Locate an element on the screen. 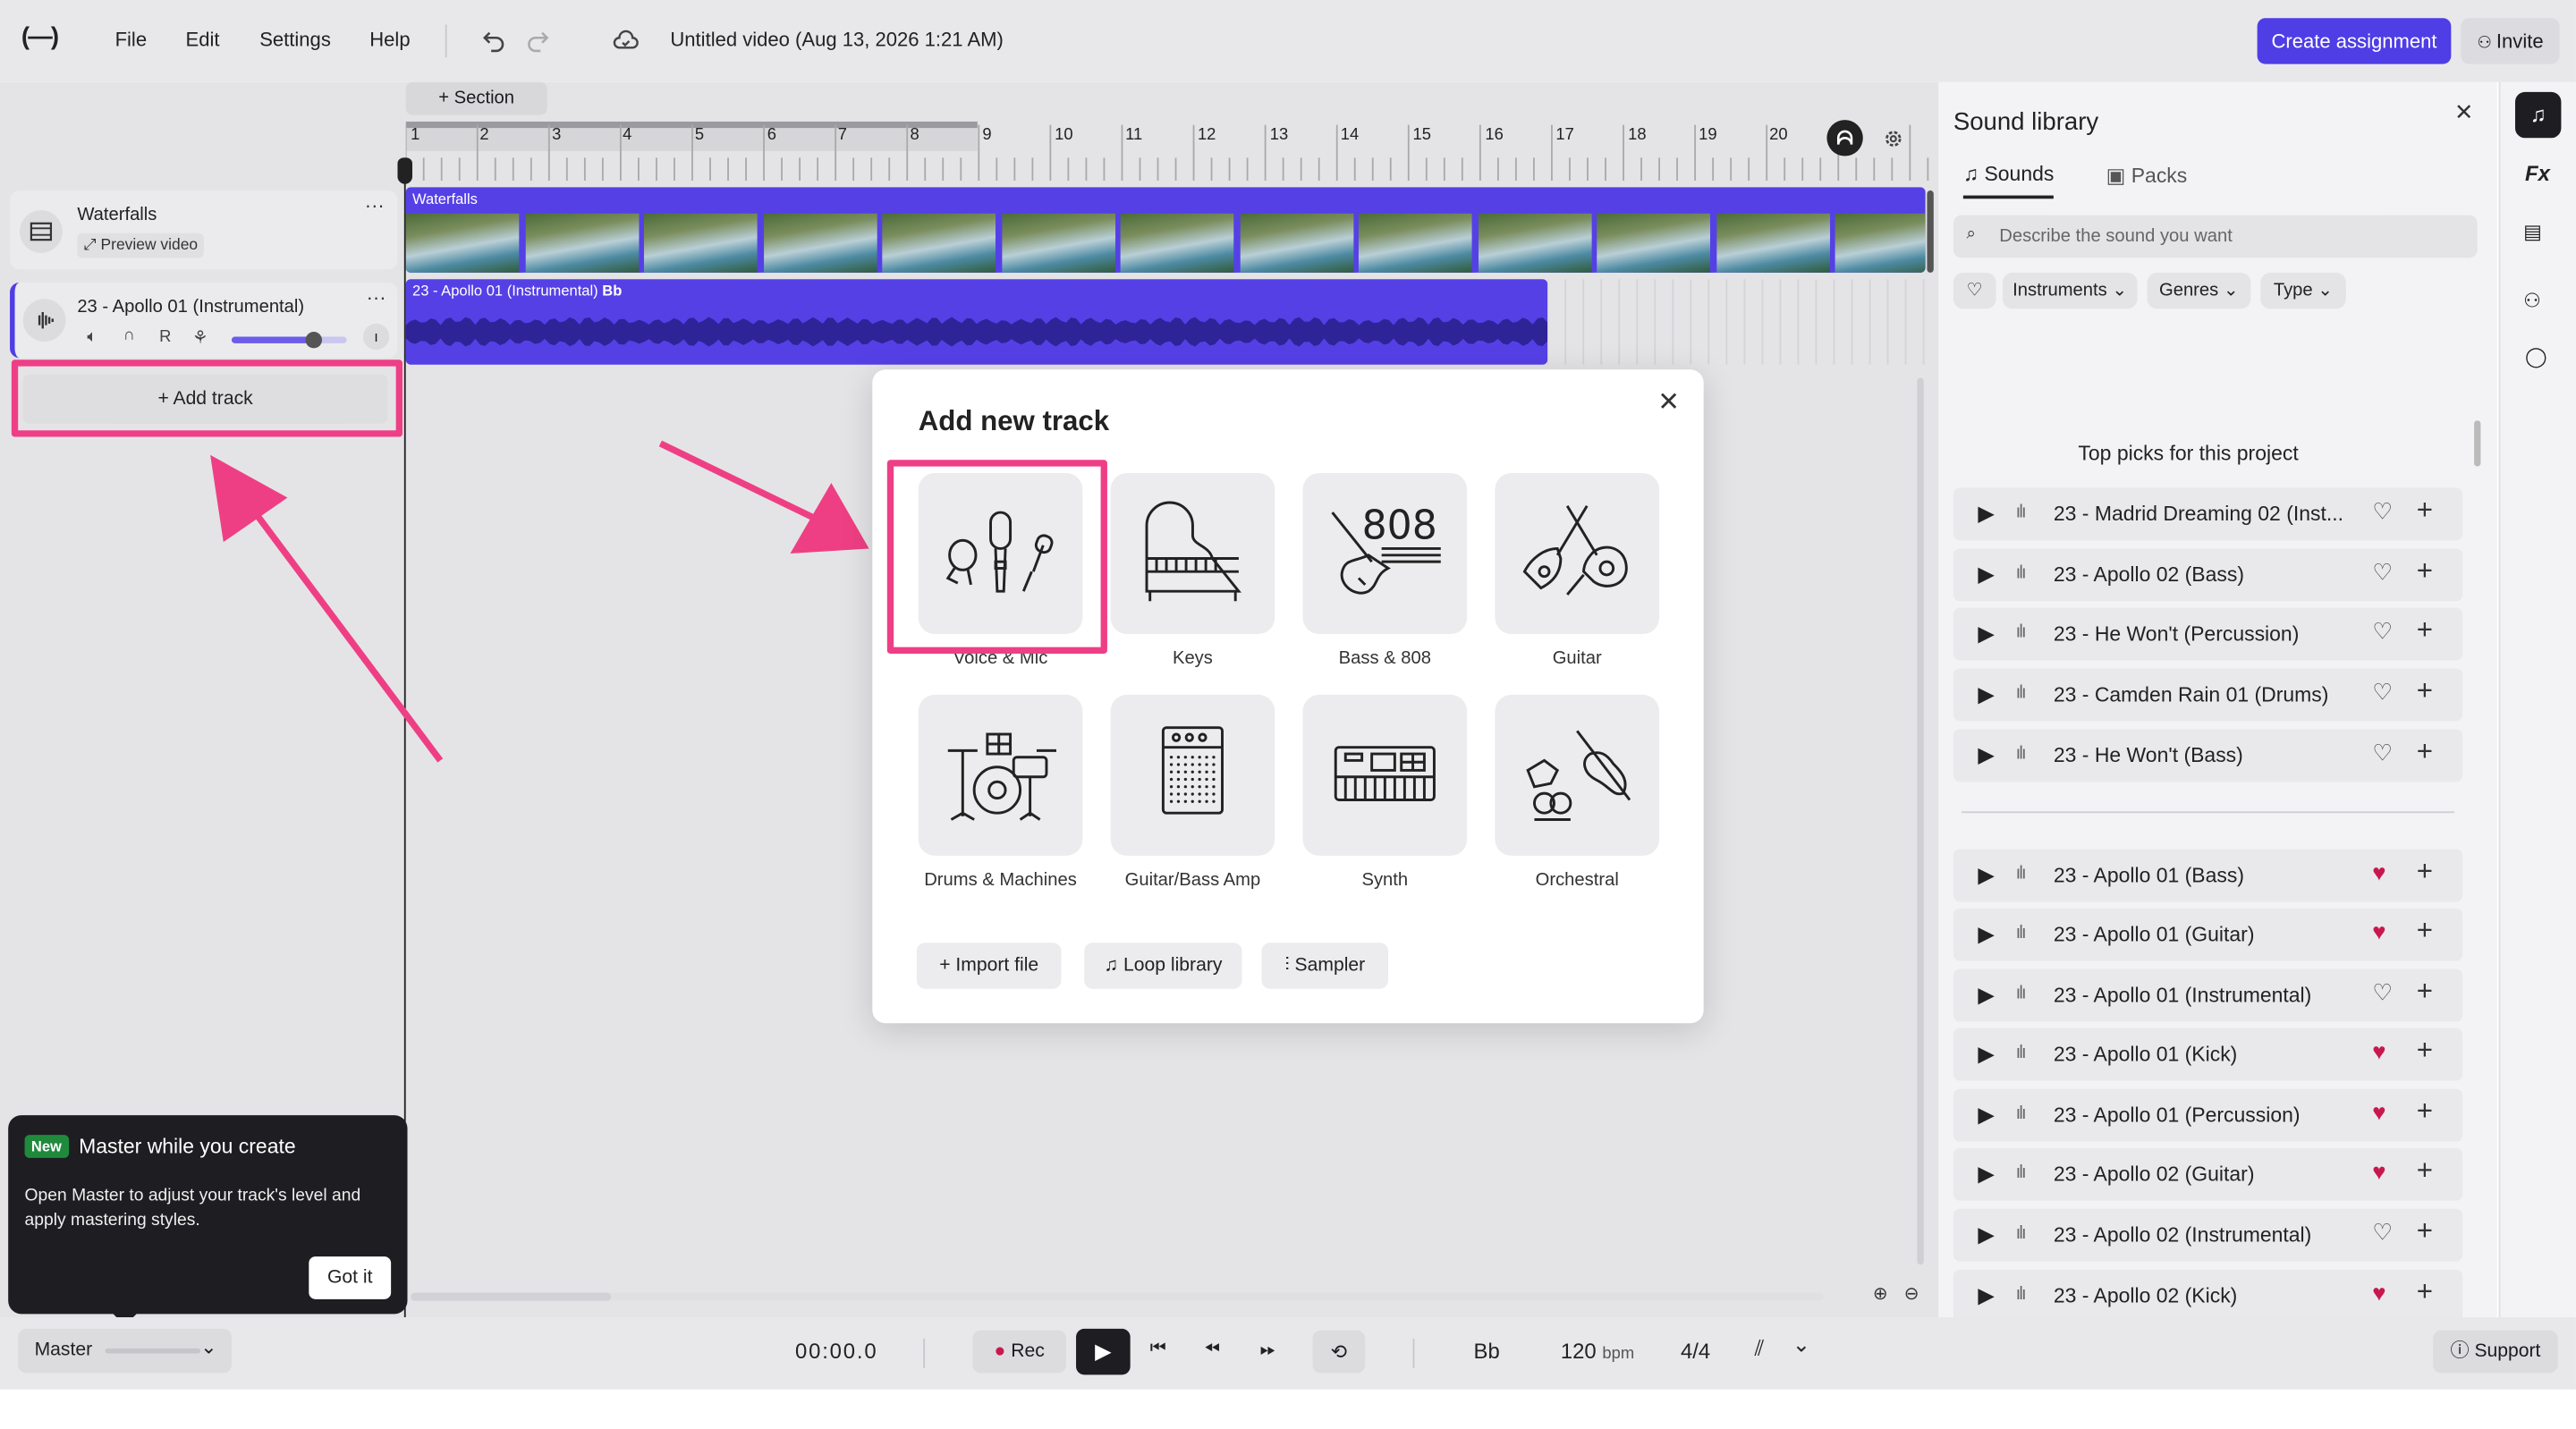 This screenshot has width=2576, height=1429. invite-button: ⚇ Invite is located at coordinates (2510, 41).